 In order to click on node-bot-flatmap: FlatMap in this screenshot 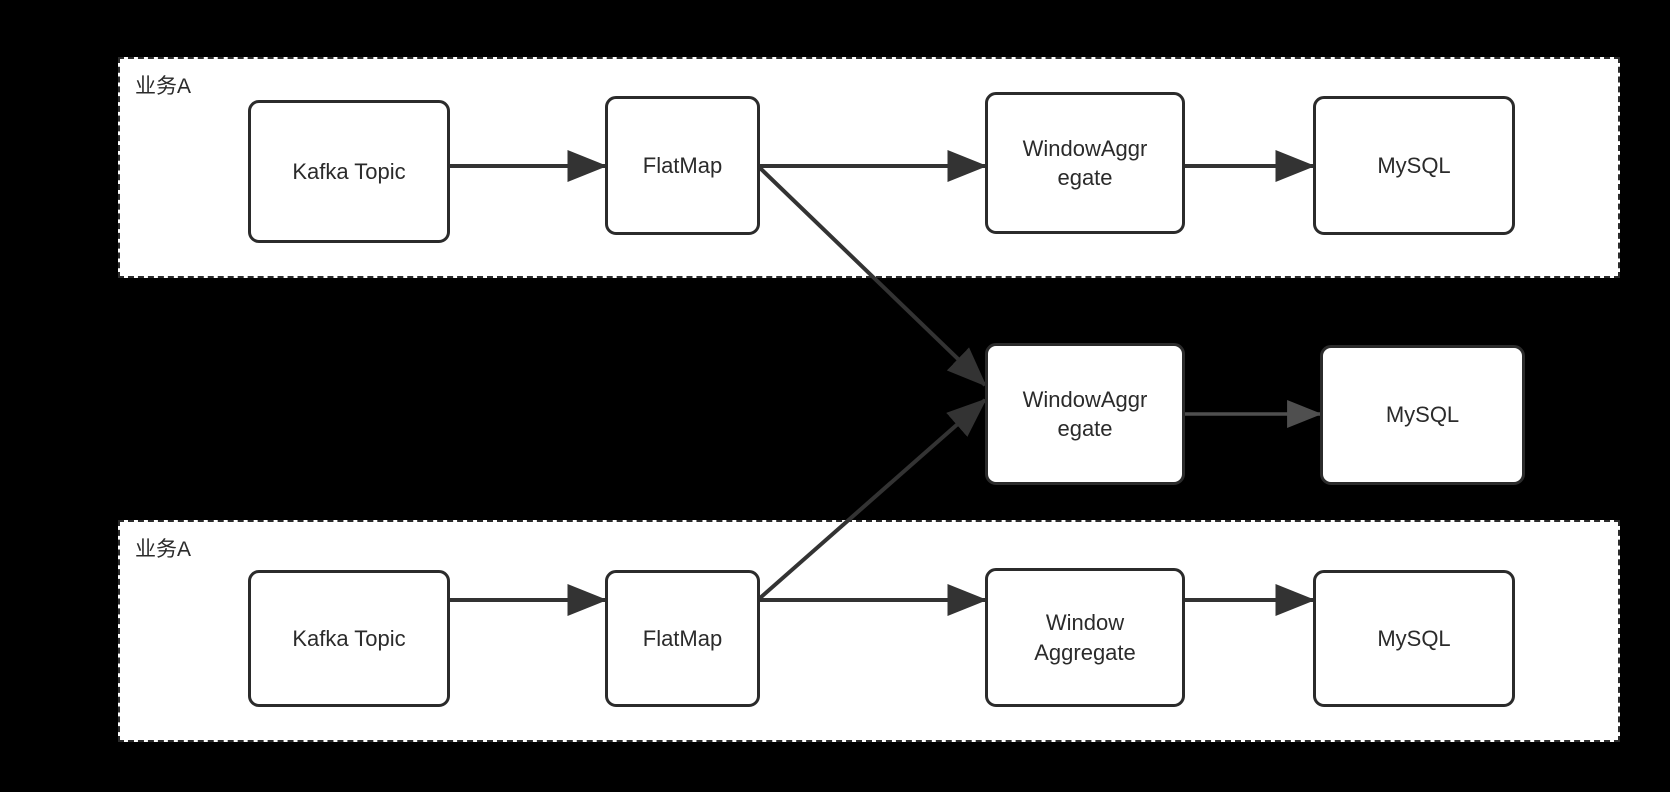, I will do `click(682, 638)`.